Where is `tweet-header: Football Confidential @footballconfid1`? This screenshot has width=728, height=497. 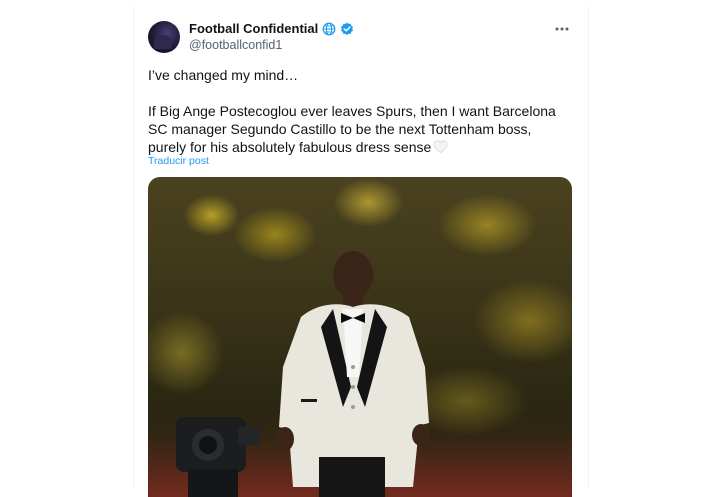
tweet-header: Football Confidential @footballconfid1 is located at coordinates (251, 37).